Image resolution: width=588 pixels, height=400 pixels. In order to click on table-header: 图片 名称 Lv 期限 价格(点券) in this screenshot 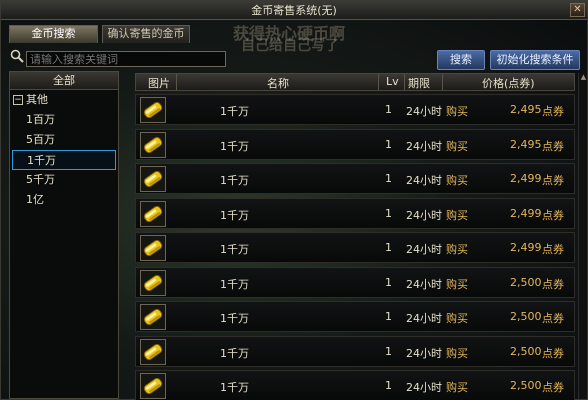, I will do `click(355, 82)`.